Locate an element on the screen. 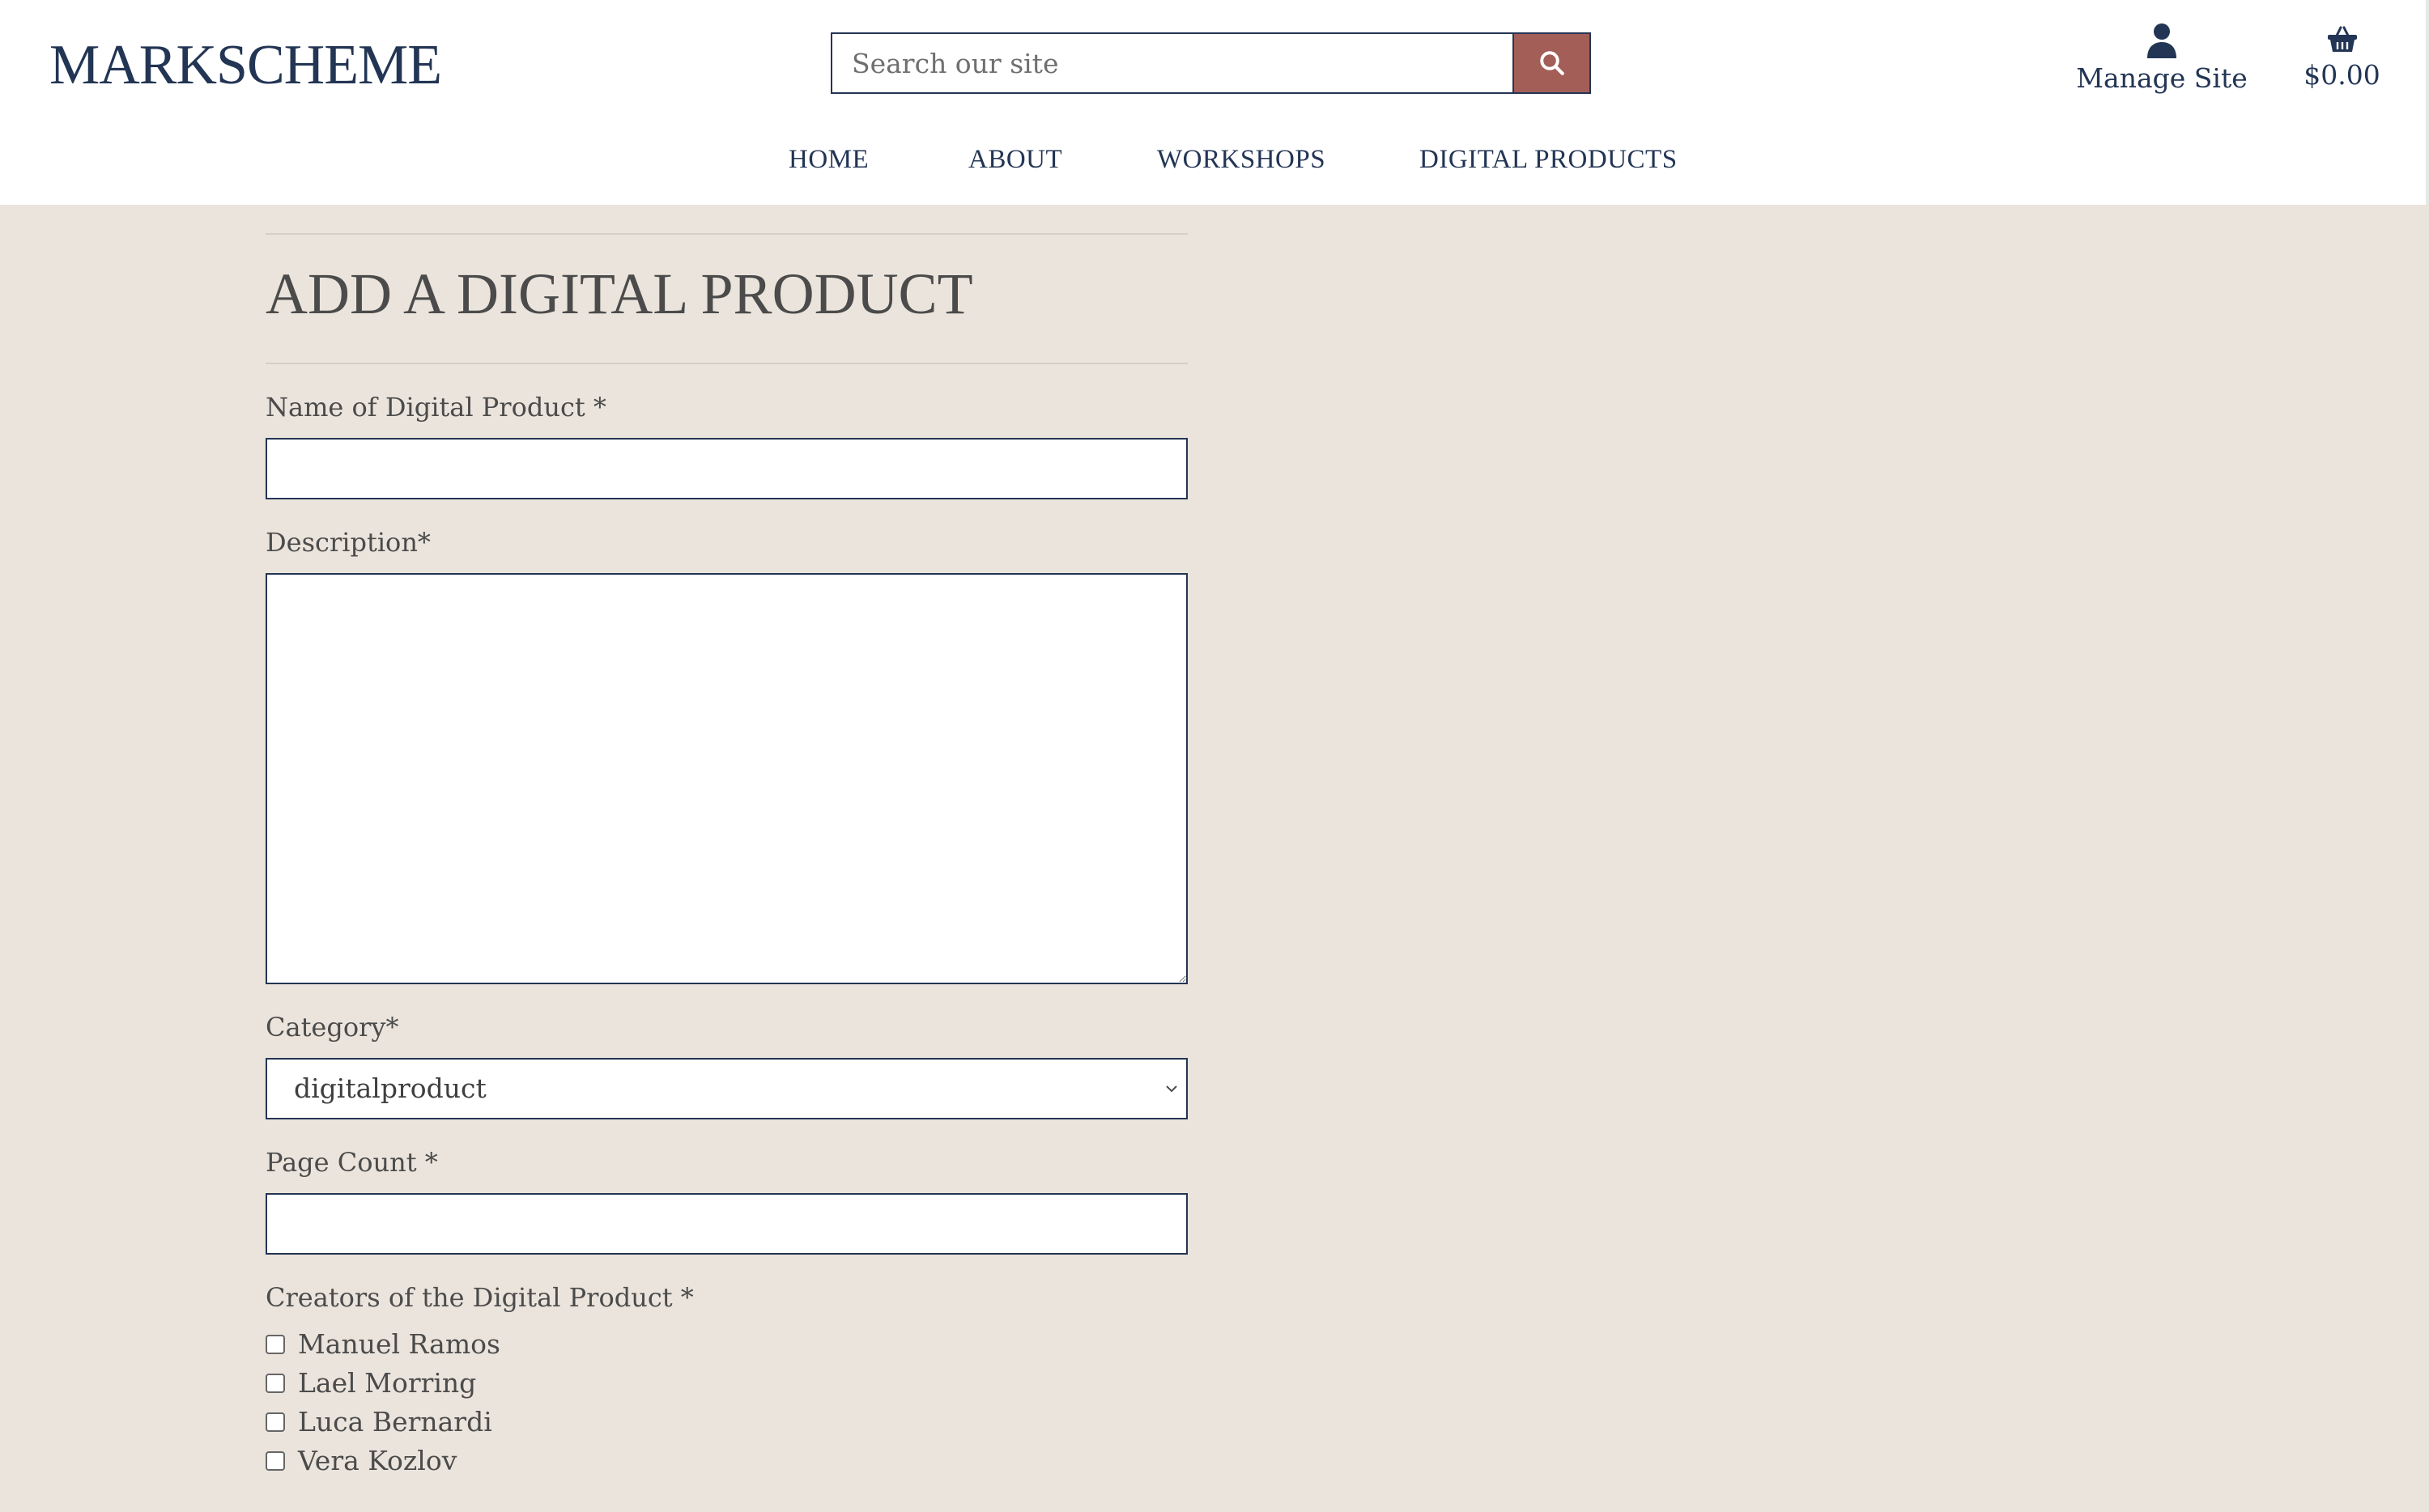  chevron-down-icon is located at coordinates (1171, 1090).